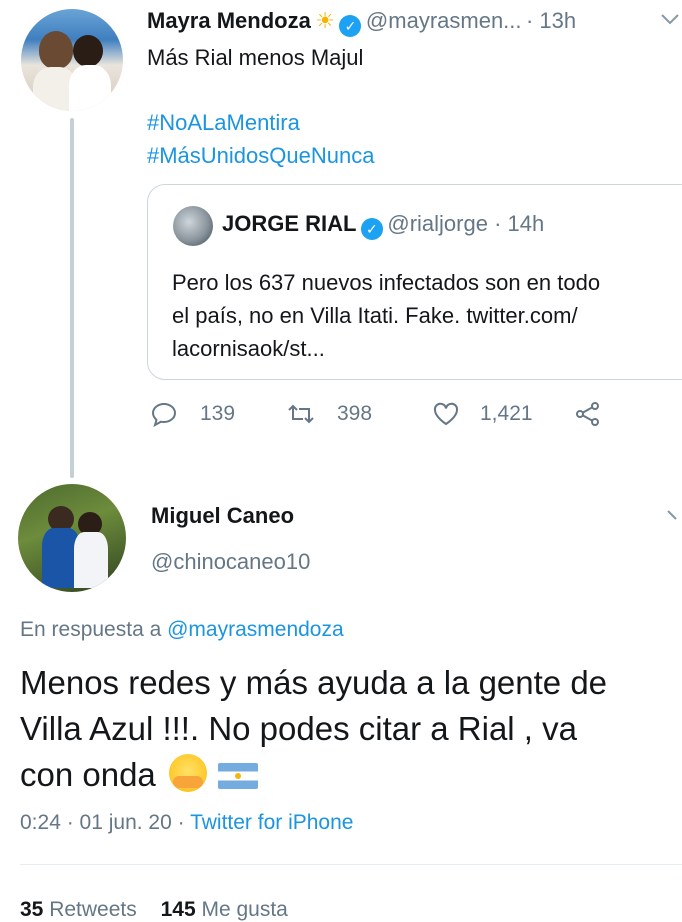 The width and height of the screenshot is (682, 922). Describe the element at coordinates (506, 413) in the screenshot. I see `like-count: 1,421` at that location.